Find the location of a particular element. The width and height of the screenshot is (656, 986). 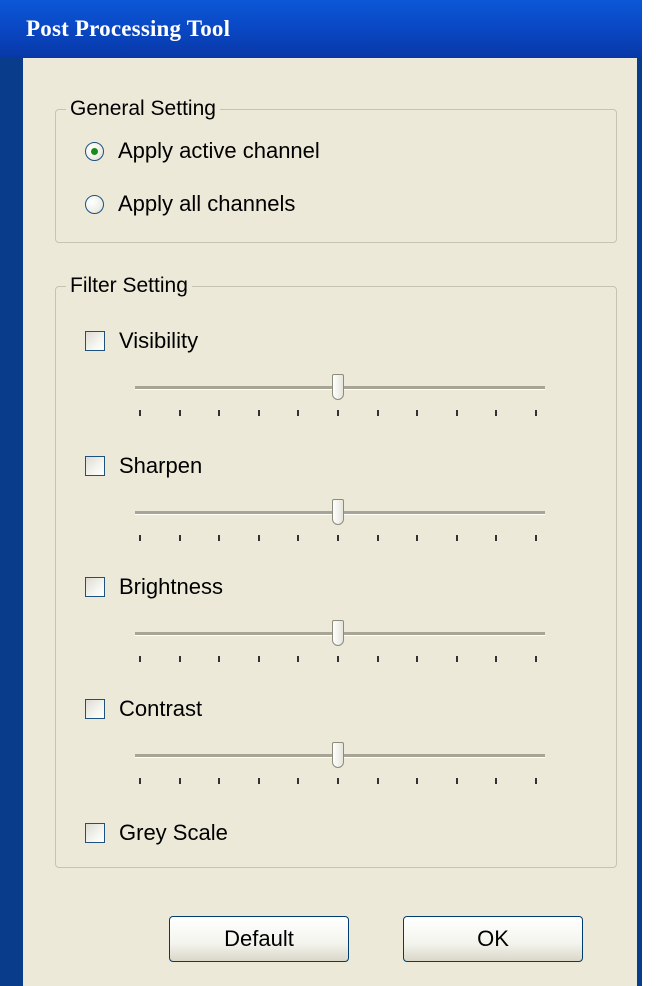

checkbox-visibility: Visibility is located at coordinates (141, 341).